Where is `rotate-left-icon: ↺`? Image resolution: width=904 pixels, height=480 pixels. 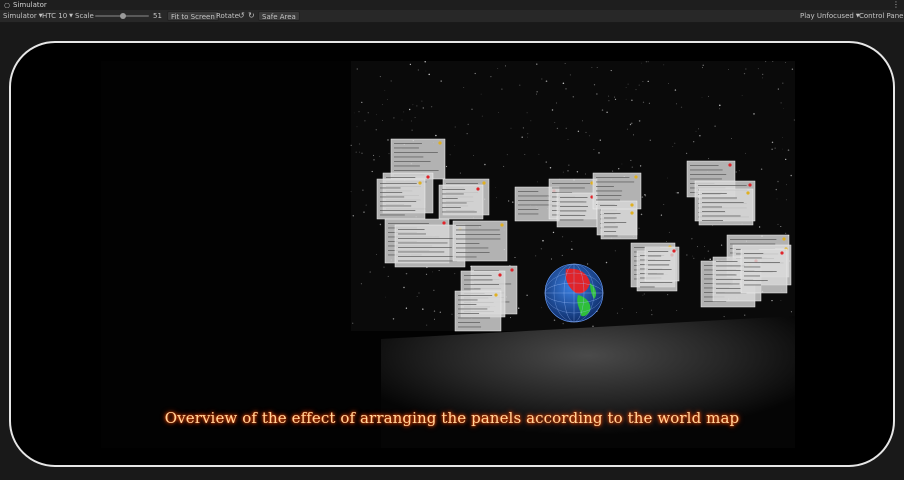 rotate-left-icon: ↺ is located at coordinates (241, 16).